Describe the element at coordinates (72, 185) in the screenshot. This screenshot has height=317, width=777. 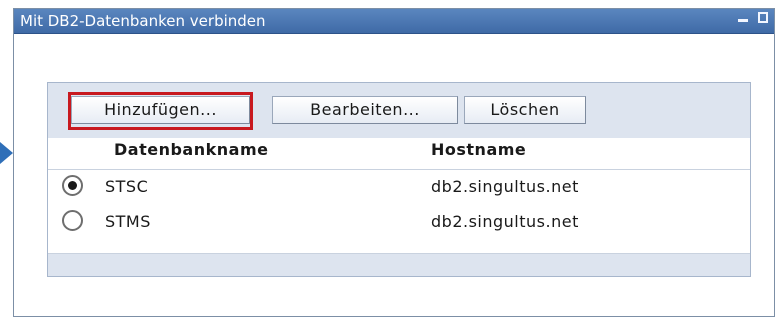
I see `row-radio-selected` at that location.